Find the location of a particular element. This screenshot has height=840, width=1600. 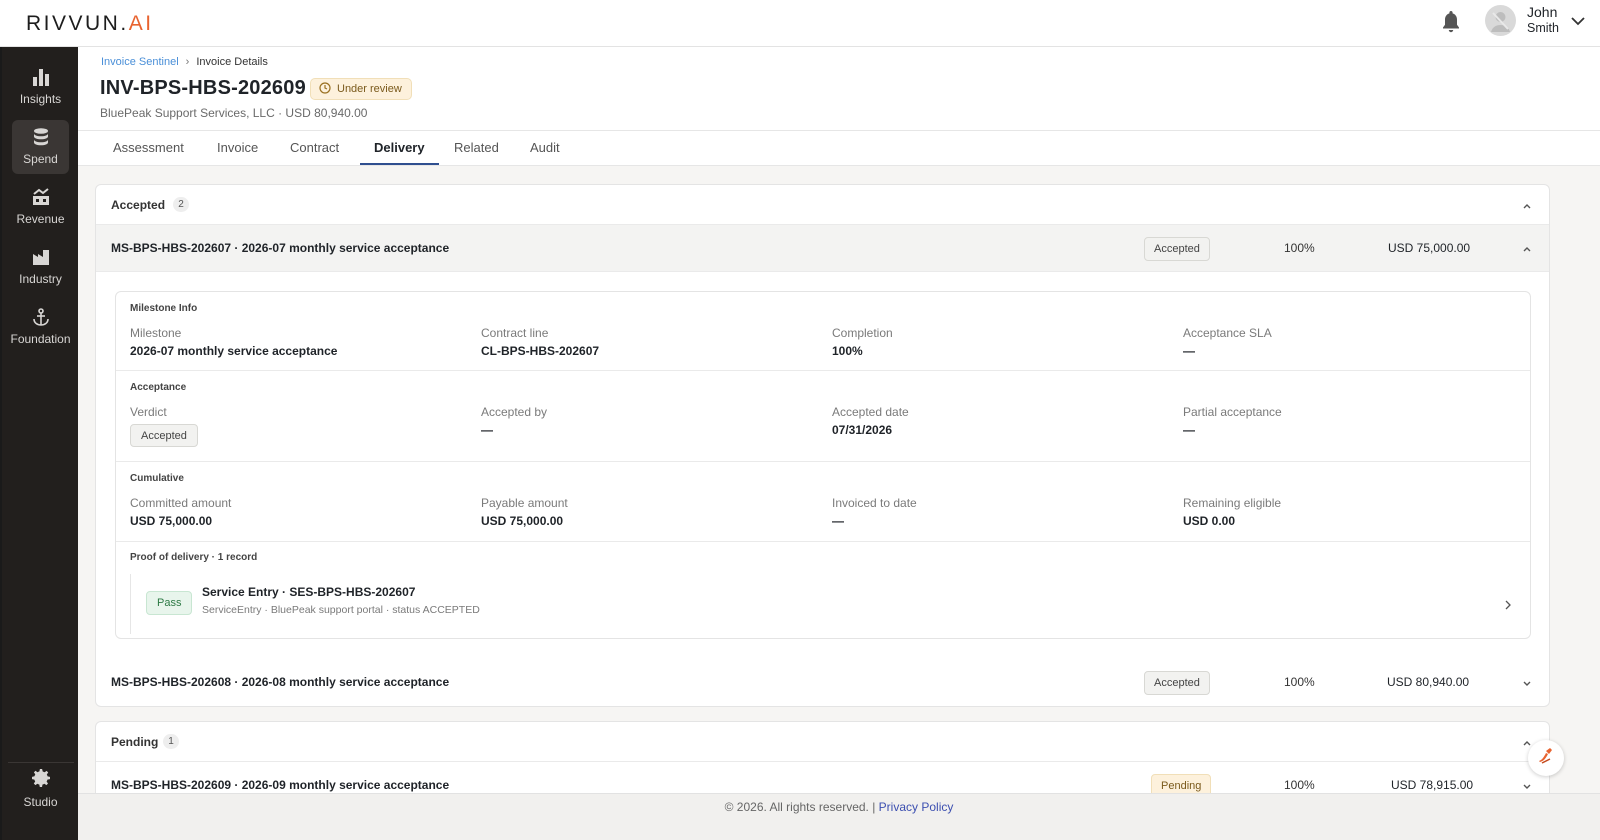

notification-bell-icon is located at coordinates (1451, 22).